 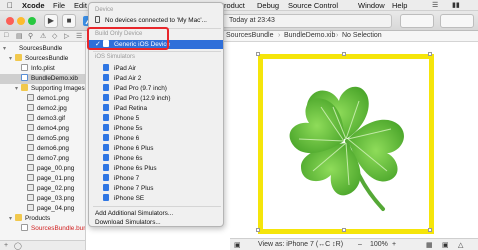 What do you see at coordinates (237, 245) in the screenshot?
I see `sidebar-toggle-icon: ▣` at bounding box center [237, 245].